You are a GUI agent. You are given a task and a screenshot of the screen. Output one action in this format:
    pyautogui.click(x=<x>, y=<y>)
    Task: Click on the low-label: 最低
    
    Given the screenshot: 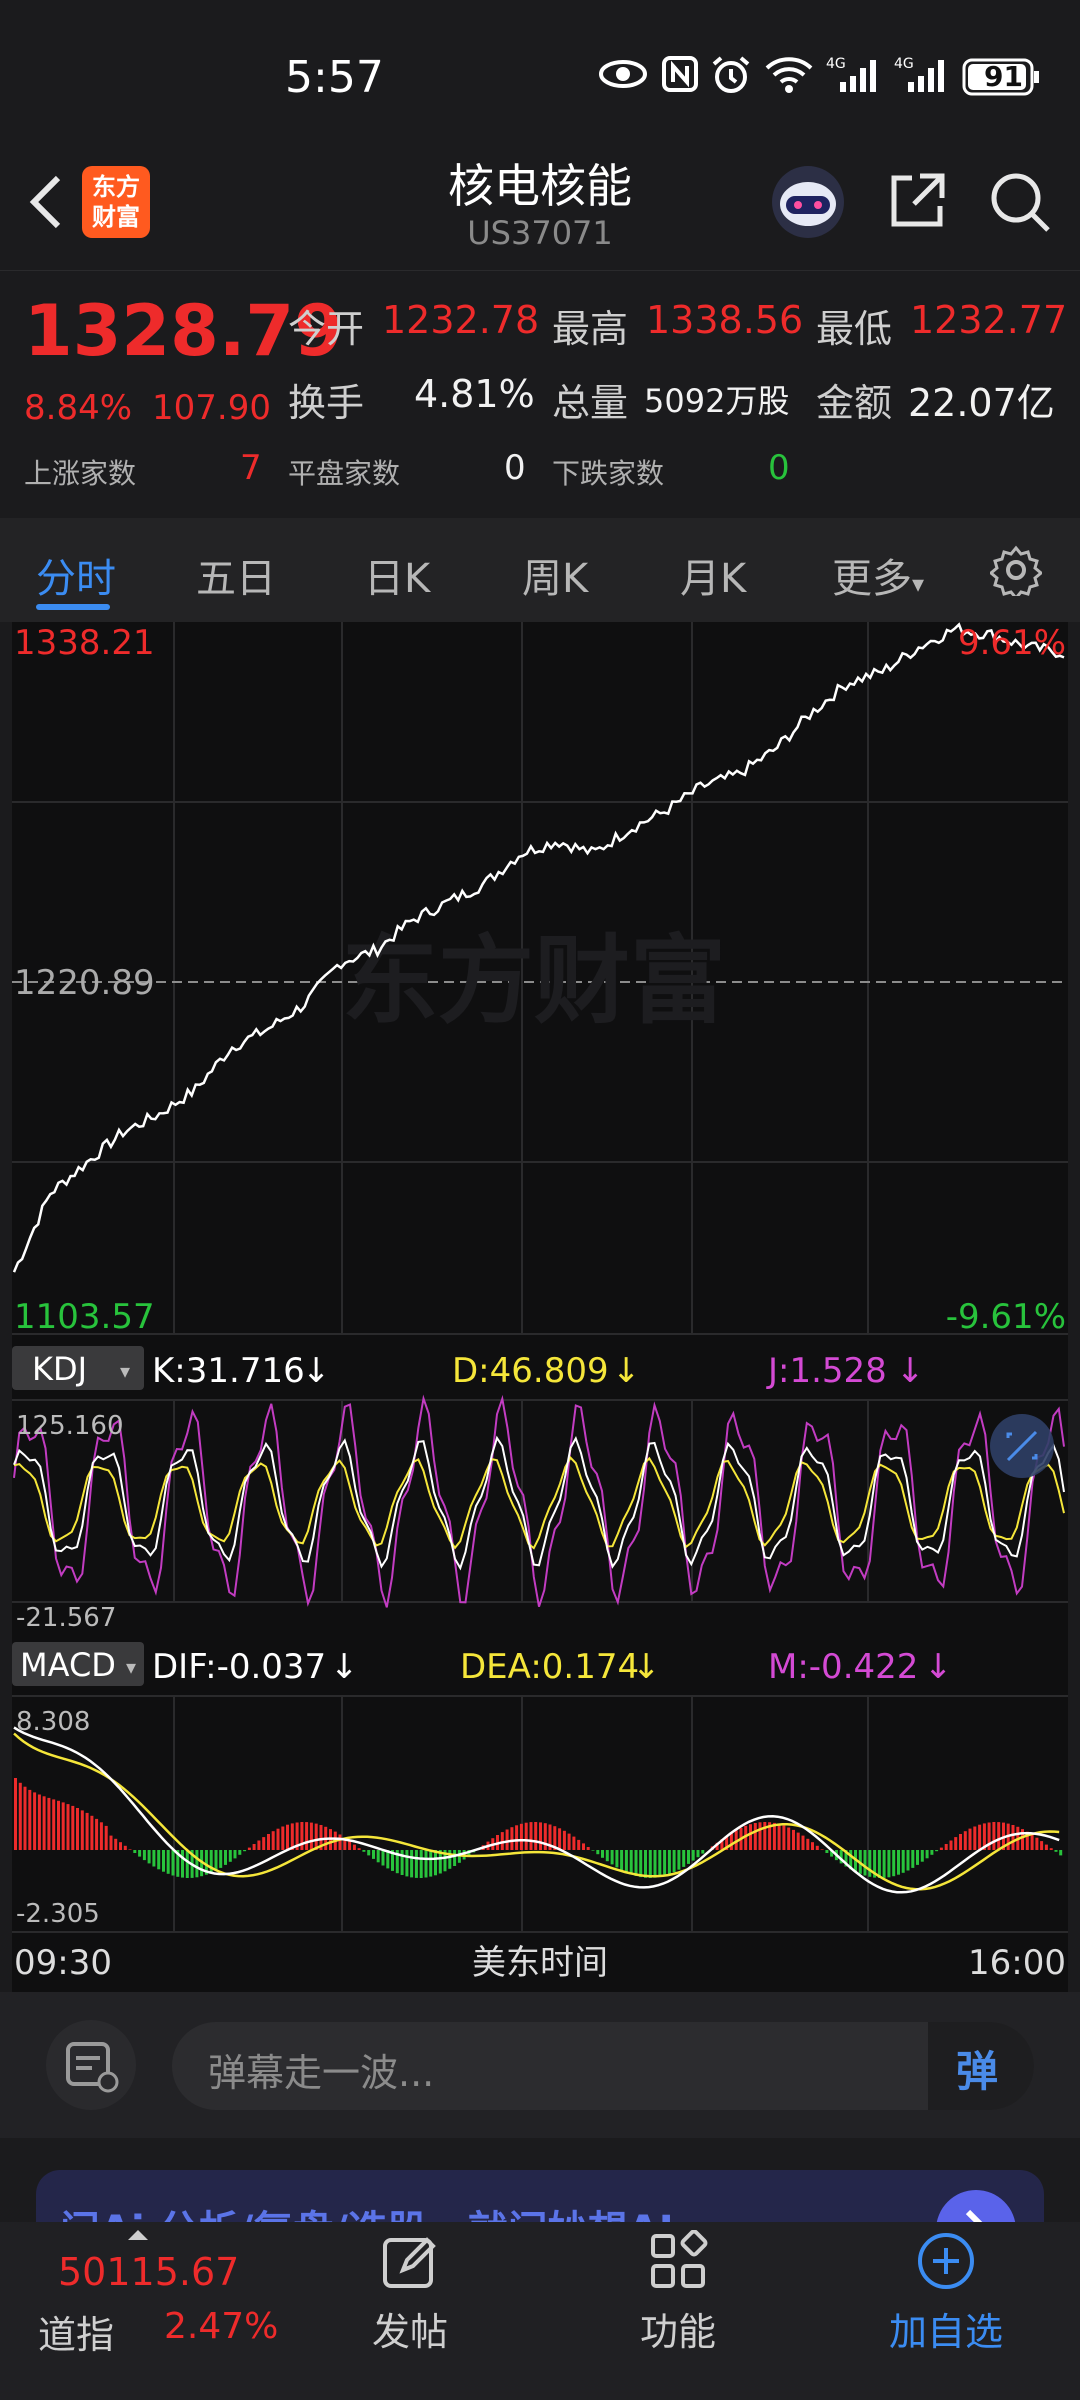 What is the action you would take?
    pyautogui.click(x=854, y=329)
    